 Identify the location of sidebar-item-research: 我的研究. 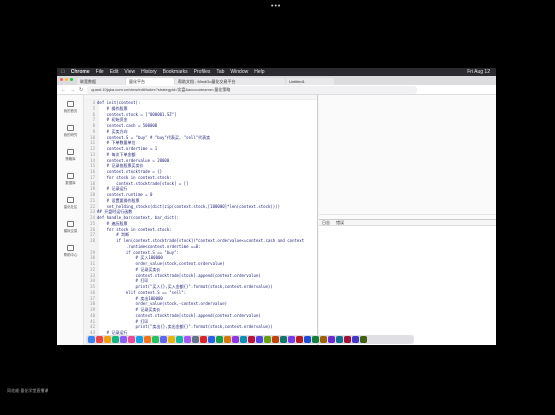
(70, 131).